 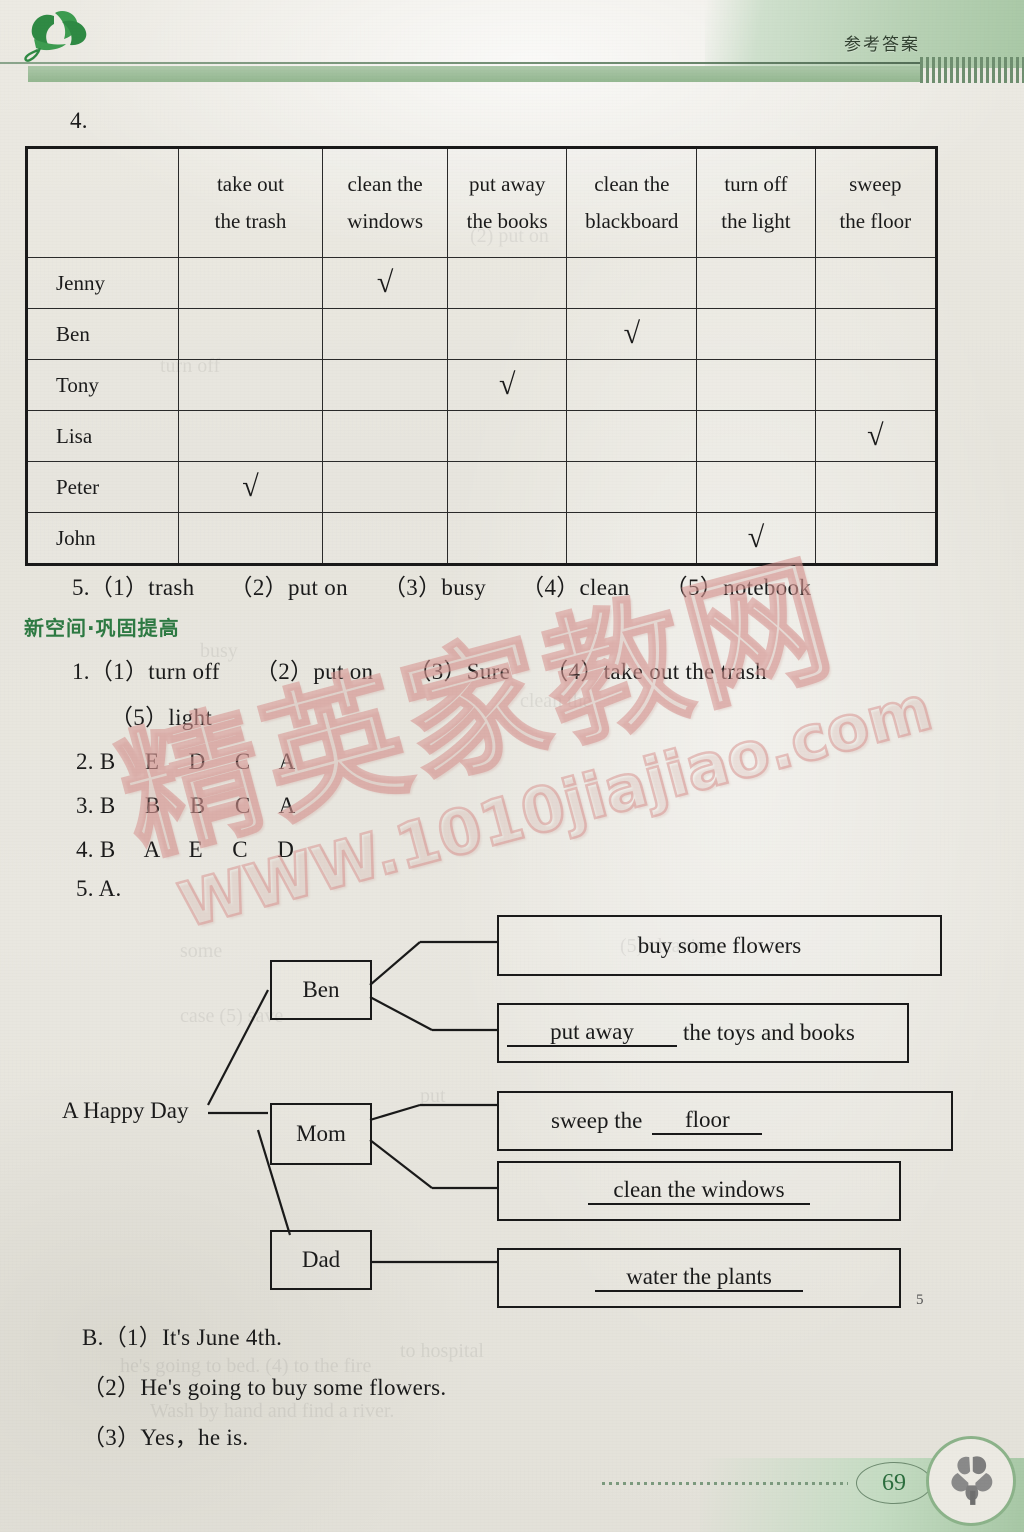 I want to click on table-row: John √, so click(x=482, y=538).